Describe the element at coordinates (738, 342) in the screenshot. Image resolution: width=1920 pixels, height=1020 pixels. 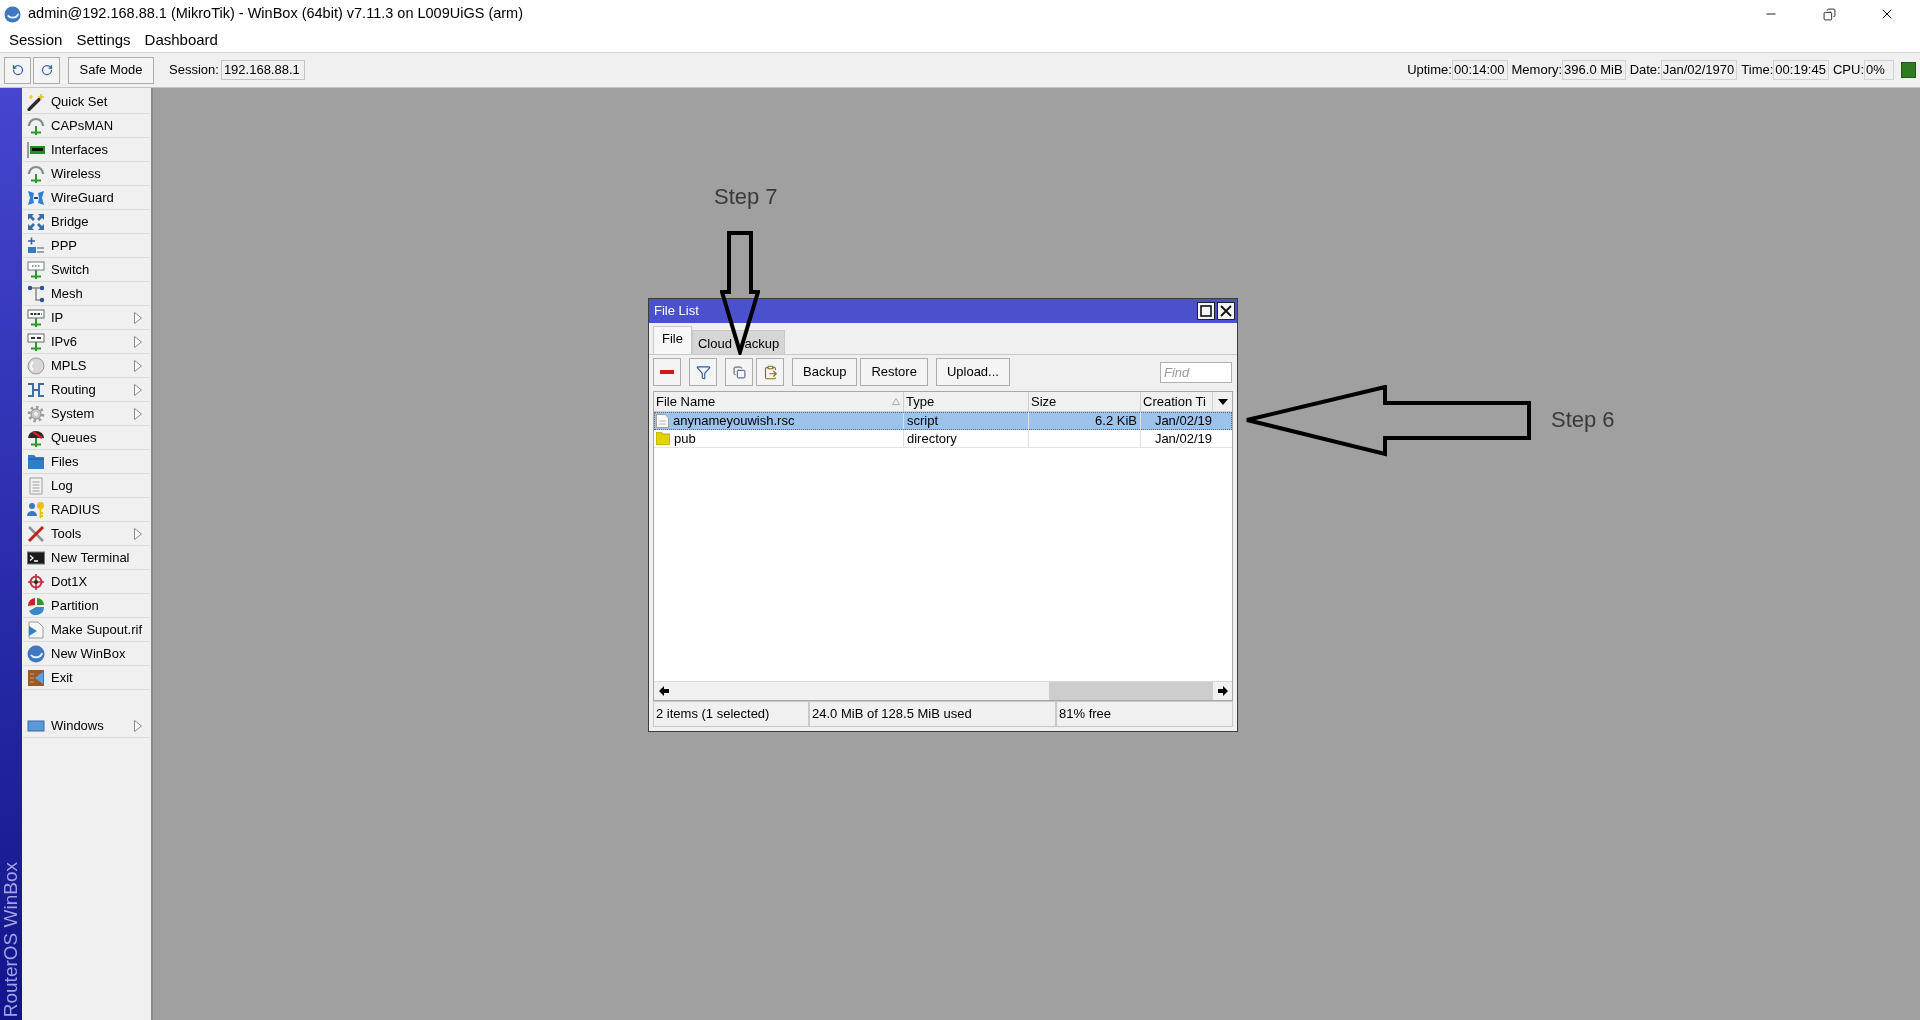
I see `tab: Cloud ackup` at that location.